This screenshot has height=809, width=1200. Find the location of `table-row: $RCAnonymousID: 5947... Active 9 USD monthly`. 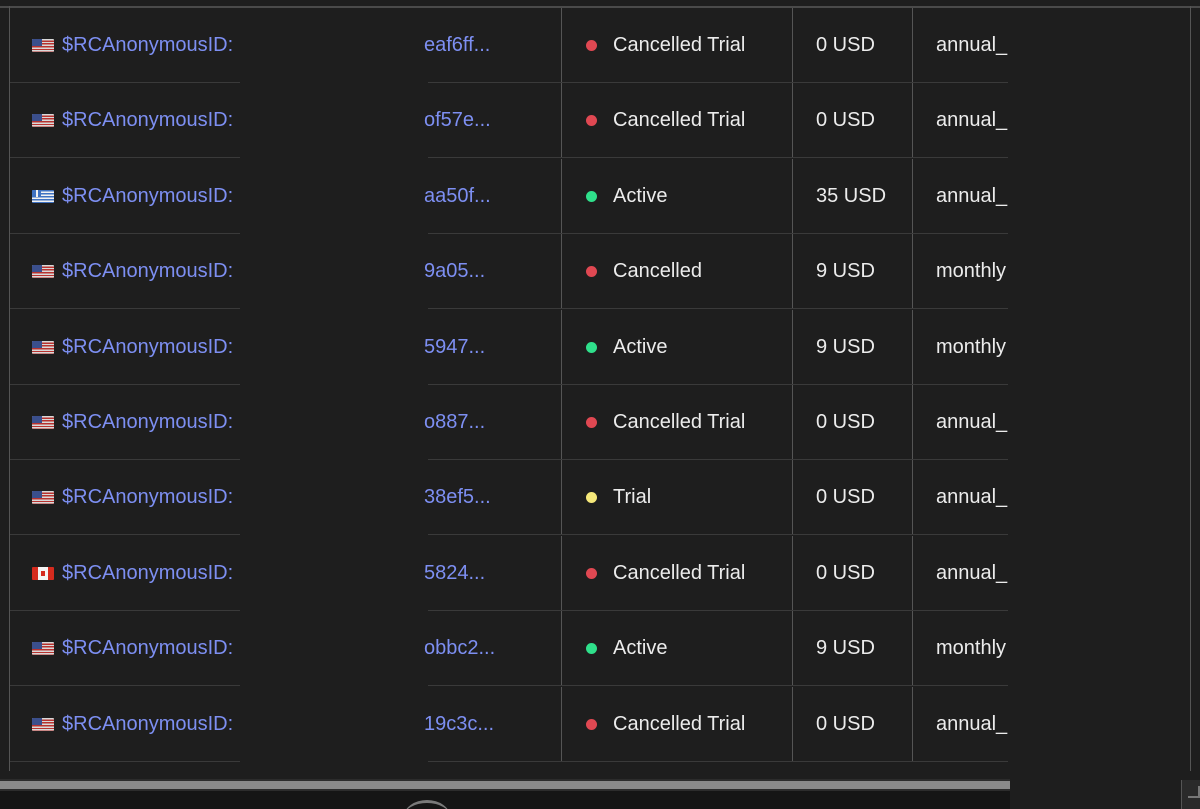

table-row: $RCAnonymousID: 5947... Active 9 USD monthly is located at coordinates (600, 347).